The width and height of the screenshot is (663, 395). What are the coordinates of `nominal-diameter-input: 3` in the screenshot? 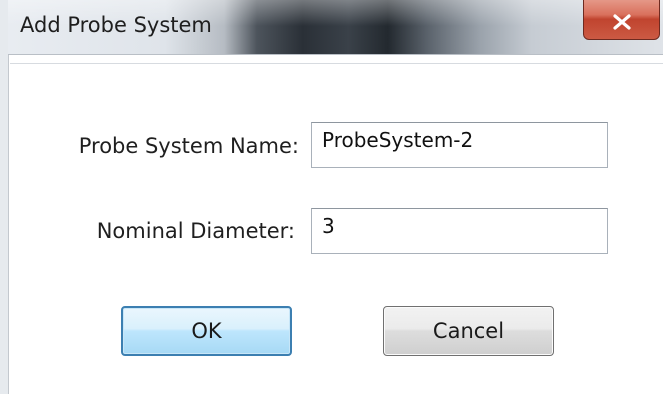 It's located at (459, 231).